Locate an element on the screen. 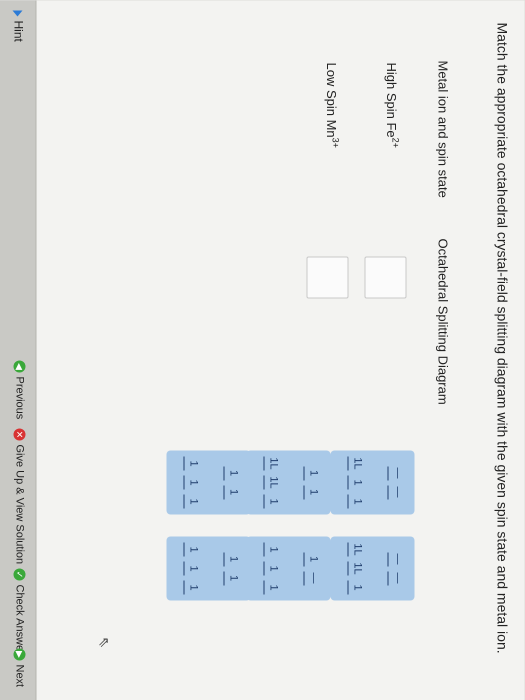 Image resolution: width=525 pixels, height=700 pixels. row-label-high-spin: High Spin Fe2+ is located at coordinates (392, 105).